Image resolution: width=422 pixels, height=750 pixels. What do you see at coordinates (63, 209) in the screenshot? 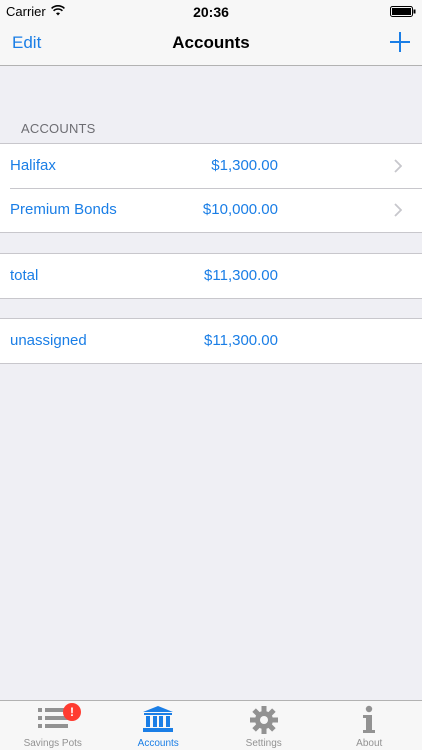
I see `account-name: Premium Bonds` at bounding box center [63, 209].